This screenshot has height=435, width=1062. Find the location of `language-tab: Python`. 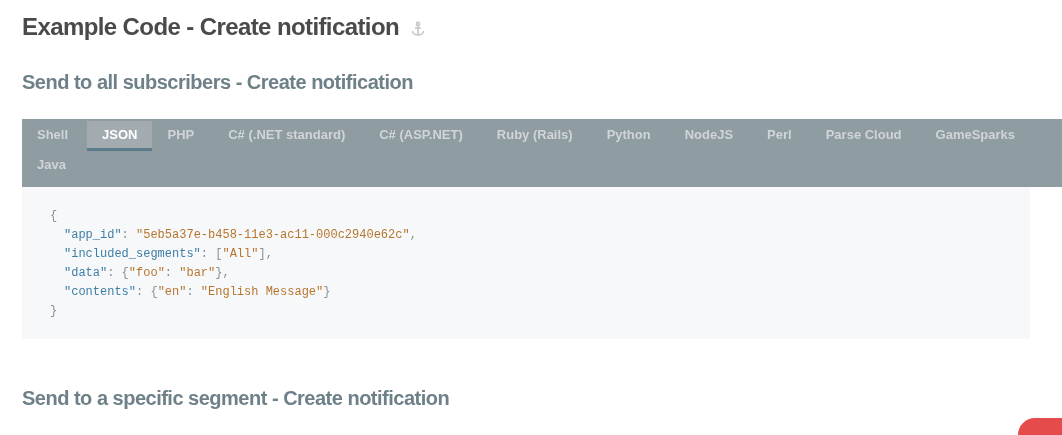

language-tab: Python is located at coordinates (628, 136).